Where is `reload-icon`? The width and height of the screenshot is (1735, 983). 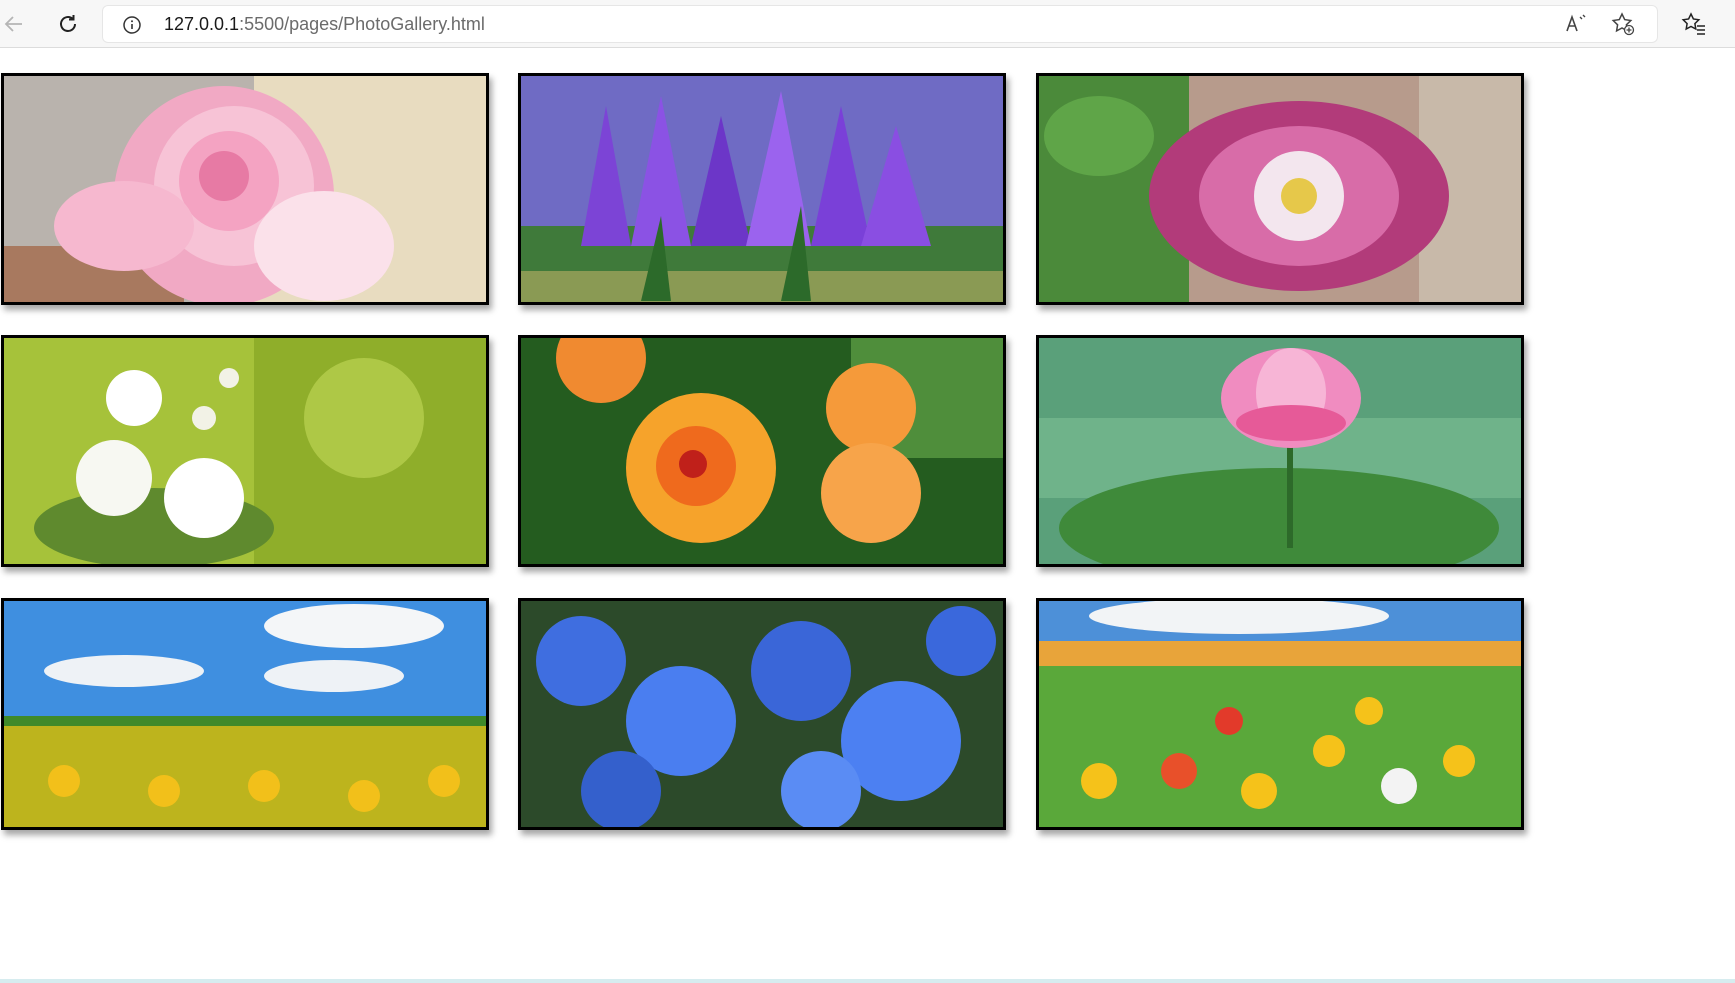 reload-icon is located at coordinates (68, 24).